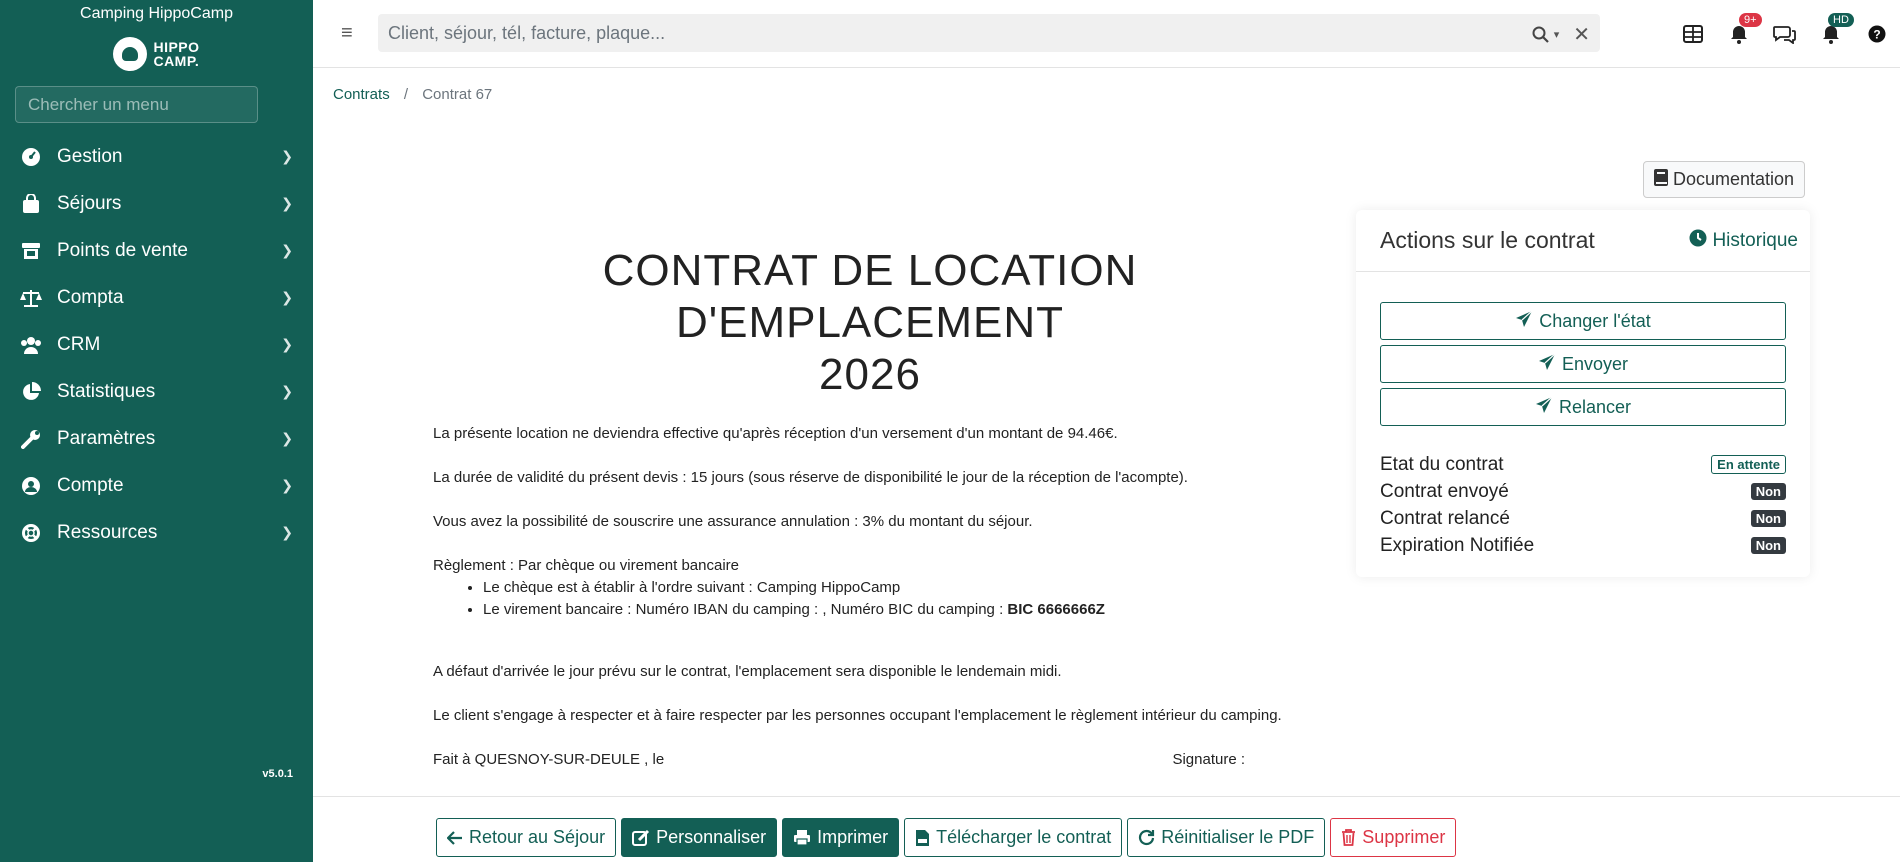 The width and height of the screenshot is (1900, 862). Describe the element at coordinates (347, 33) in the screenshot. I see `hamburger-menu-icon: ≡` at that location.